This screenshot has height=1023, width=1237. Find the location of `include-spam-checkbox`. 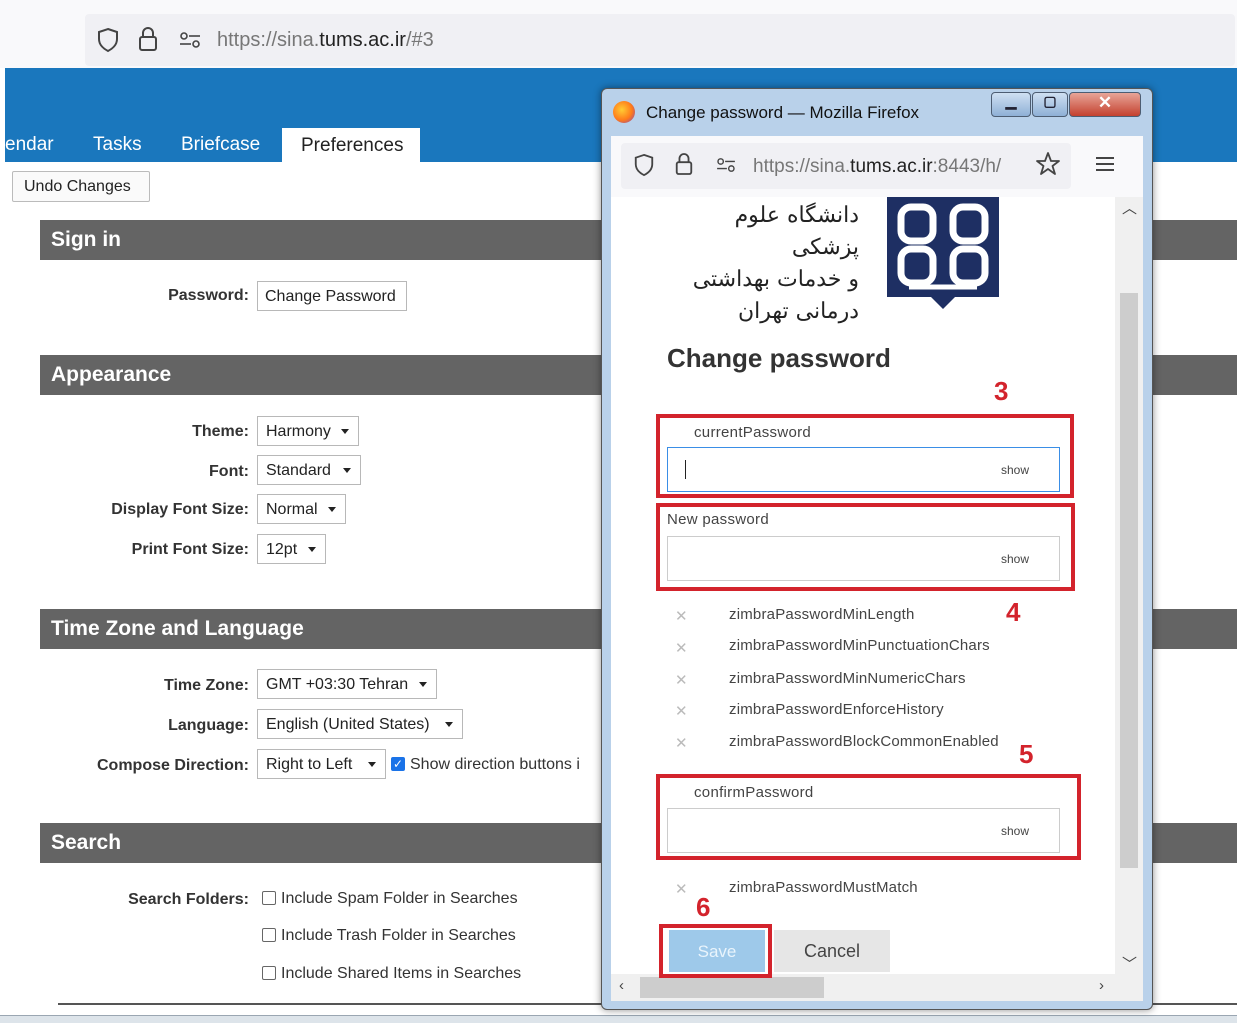

include-spam-checkbox is located at coordinates (269, 898).